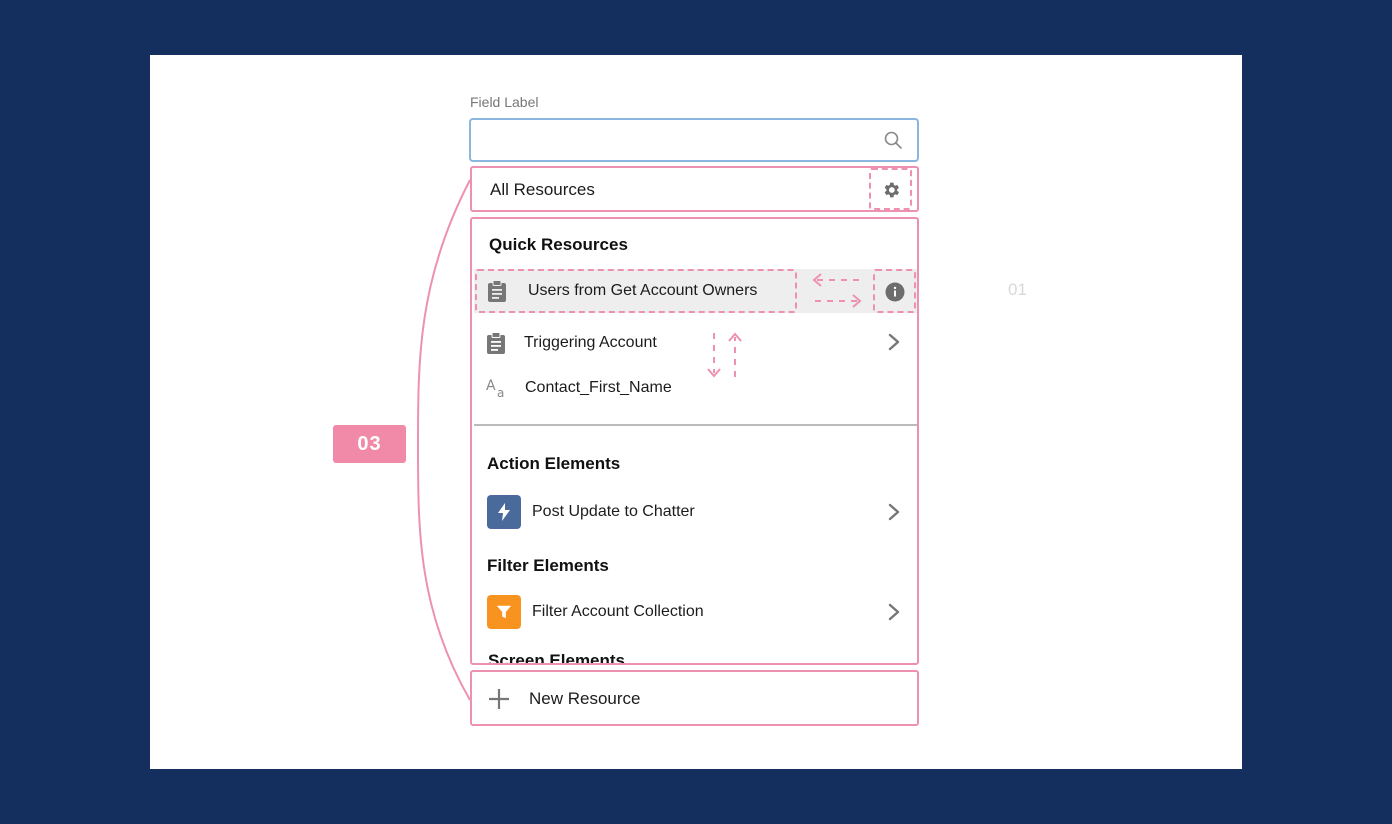 This screenshot has width=1392, height=824. I want to click on new-resource-label: New Resource, so click(585, 698).